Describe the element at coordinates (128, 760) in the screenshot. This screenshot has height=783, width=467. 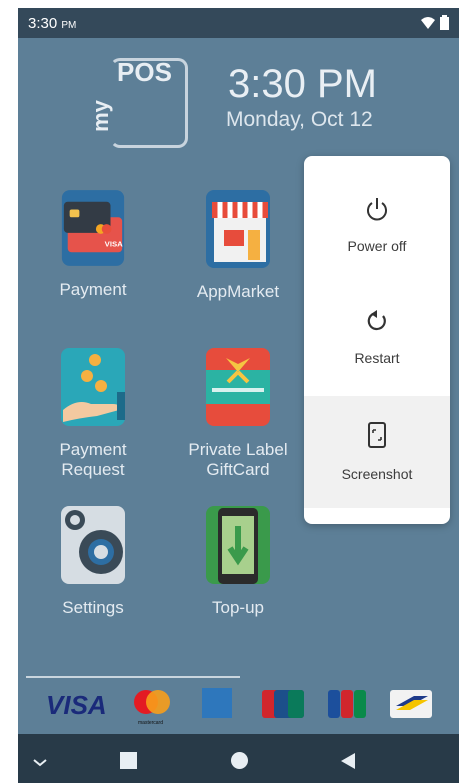
I see `recents-button` at that location.